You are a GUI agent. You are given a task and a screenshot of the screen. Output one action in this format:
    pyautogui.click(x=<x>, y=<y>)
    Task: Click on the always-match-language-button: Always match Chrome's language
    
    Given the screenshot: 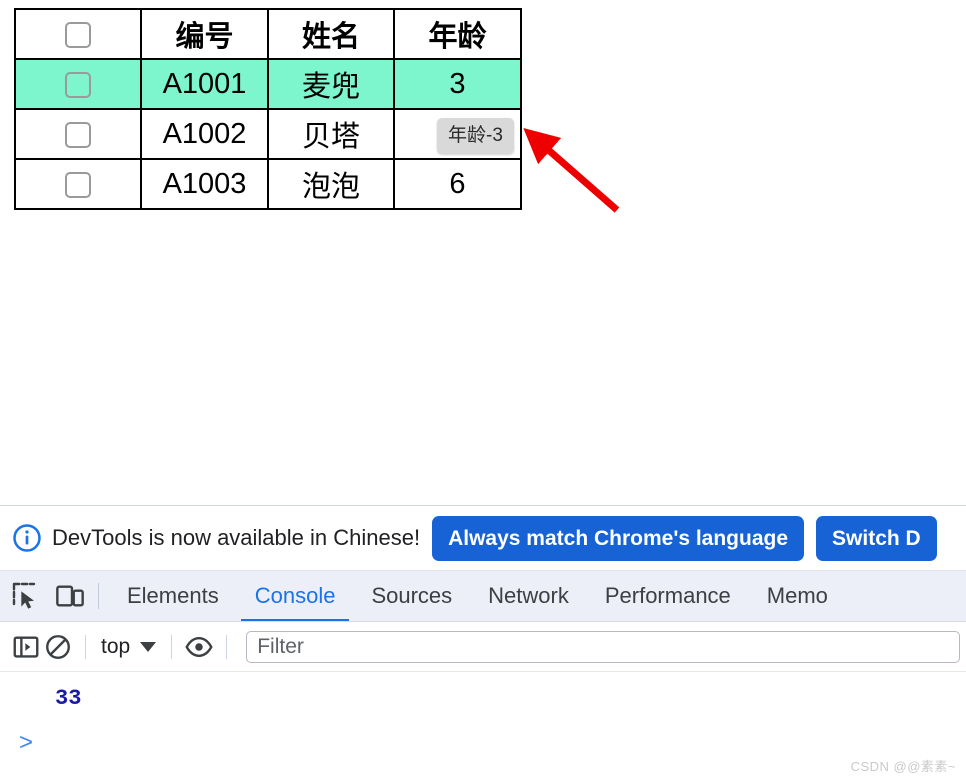 What is the action you would take?
    pyautogui.click(x=618, y=538)
    